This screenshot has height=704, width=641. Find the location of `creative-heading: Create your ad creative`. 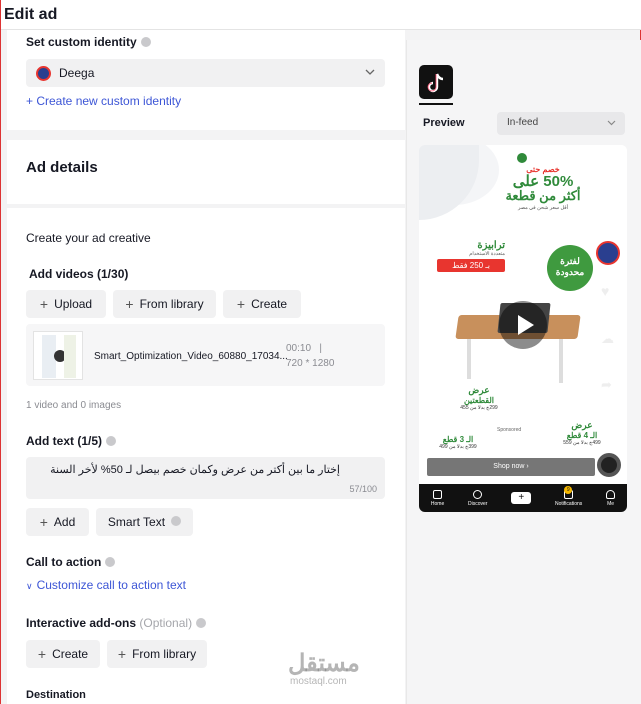

creative-heading: Create your ad creative is located at coordinates (88, 238).